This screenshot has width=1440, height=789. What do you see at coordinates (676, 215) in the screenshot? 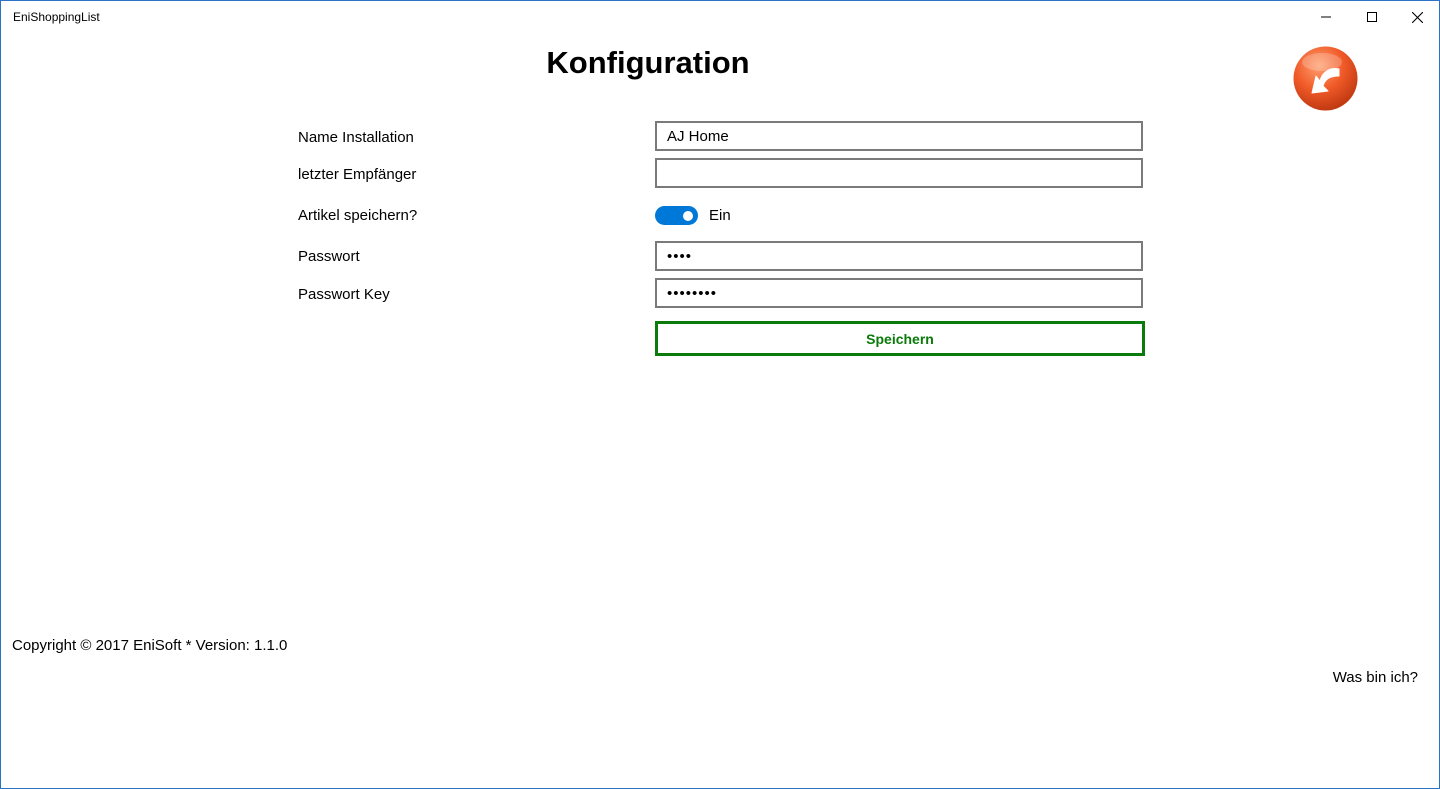
I see `save-items-toggle` at bounding box center [676, 215].